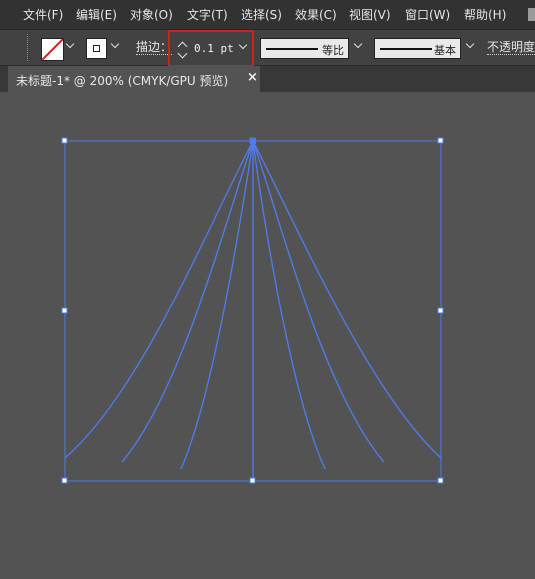 The image size is (535, 579). I want to click on stroke-weight-dropdown, so click(243, 48).